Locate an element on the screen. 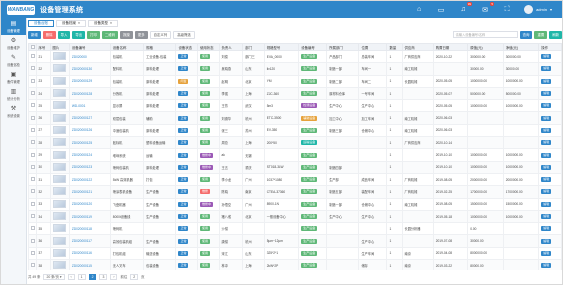  device-code-link: ZD020000115 is located at coordinates (82, 266).